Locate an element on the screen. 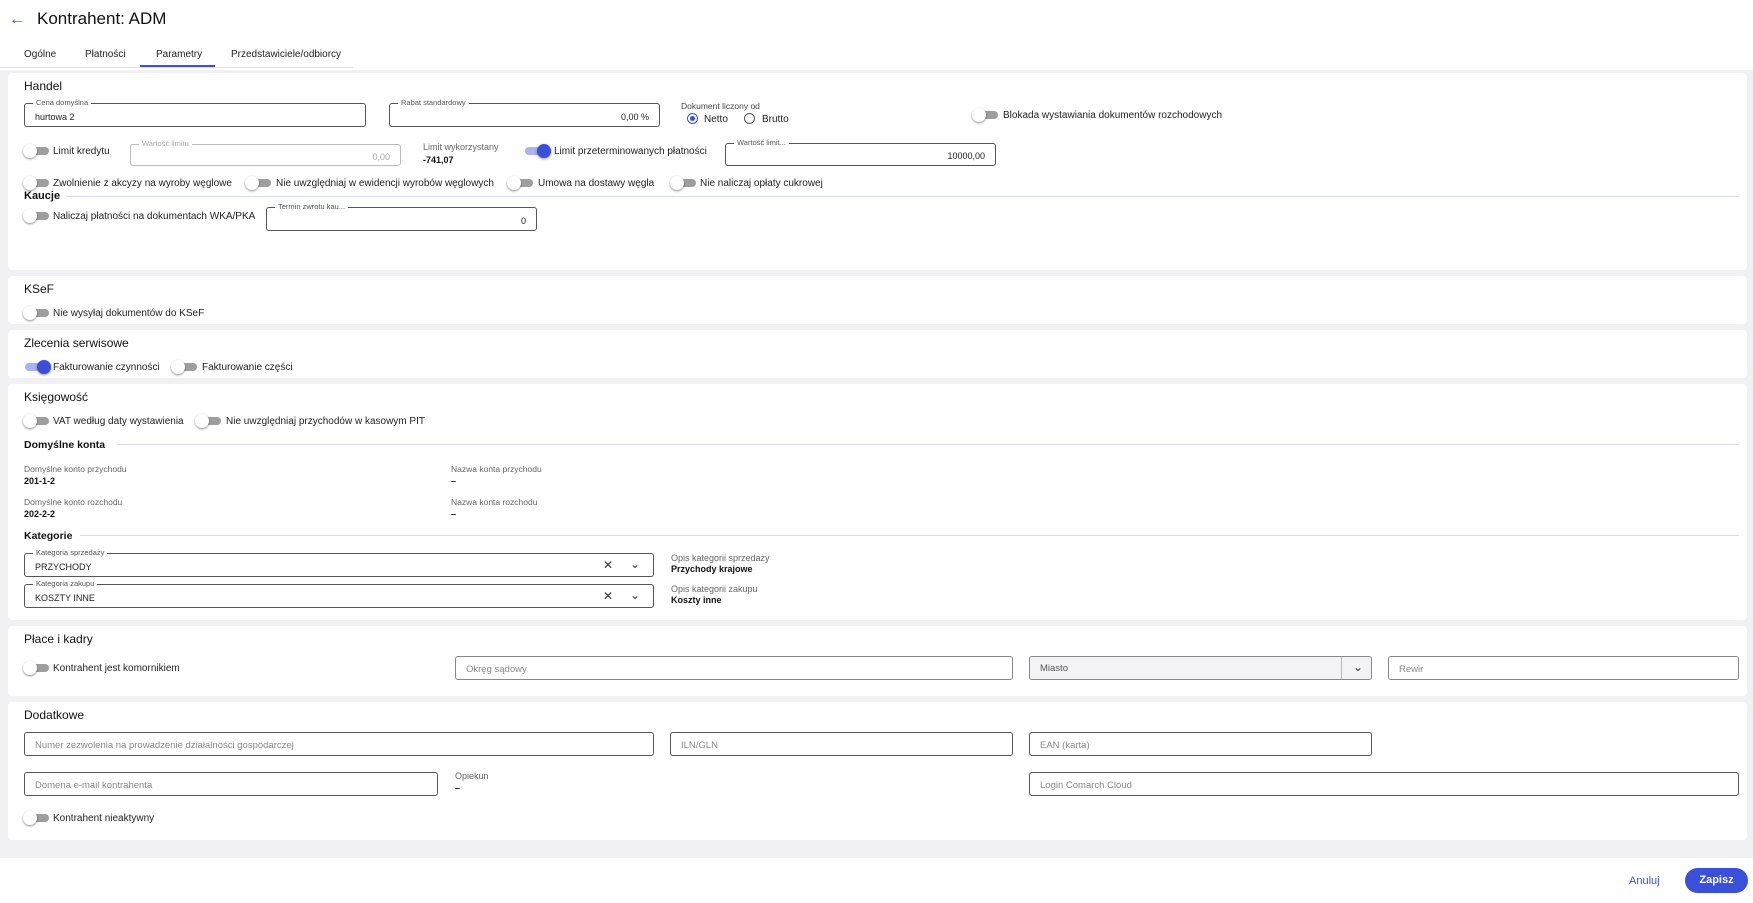 The height and width of the screenshot is (903, 1753). expense-account-name-label: Nazwa konta rozchodu is located at coordinates (494, 502).